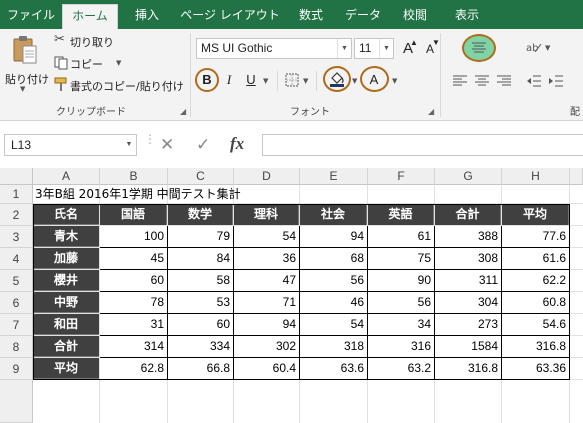 The height and width of the screenshot is (423, 583). Describe the element at coordinates (394, 81) in the screenshot. I see `font-color-dropdown-icon: ▼` at that location.